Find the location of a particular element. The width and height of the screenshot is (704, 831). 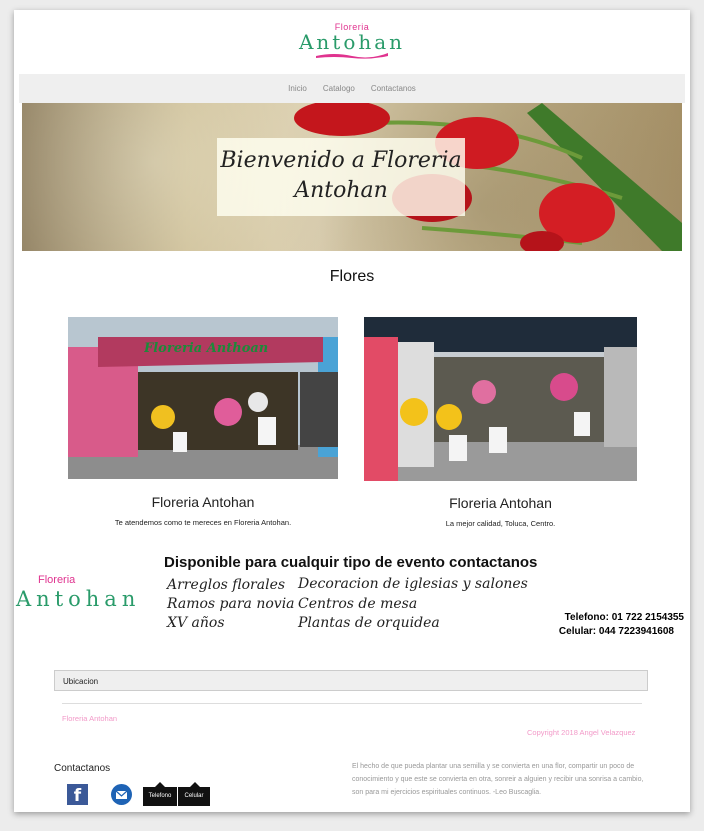

celular-tooltip: Celular is located at coordinates (194, 794).